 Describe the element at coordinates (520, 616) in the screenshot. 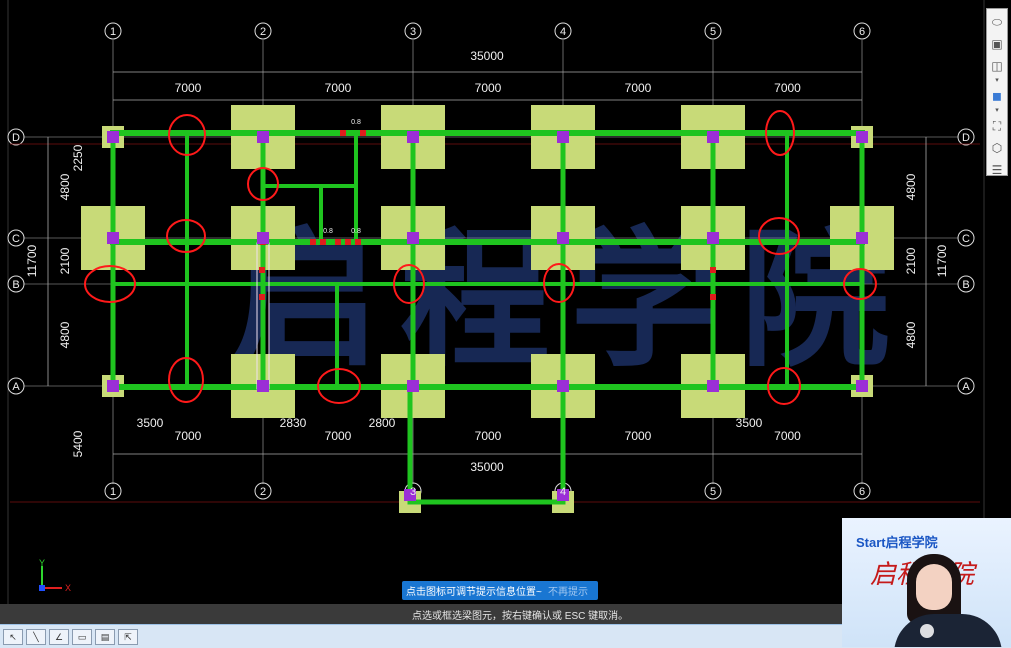

I see `status-prompt: 点选或框选梁图元，按右键确认或 ESC 键取消。` at that location.